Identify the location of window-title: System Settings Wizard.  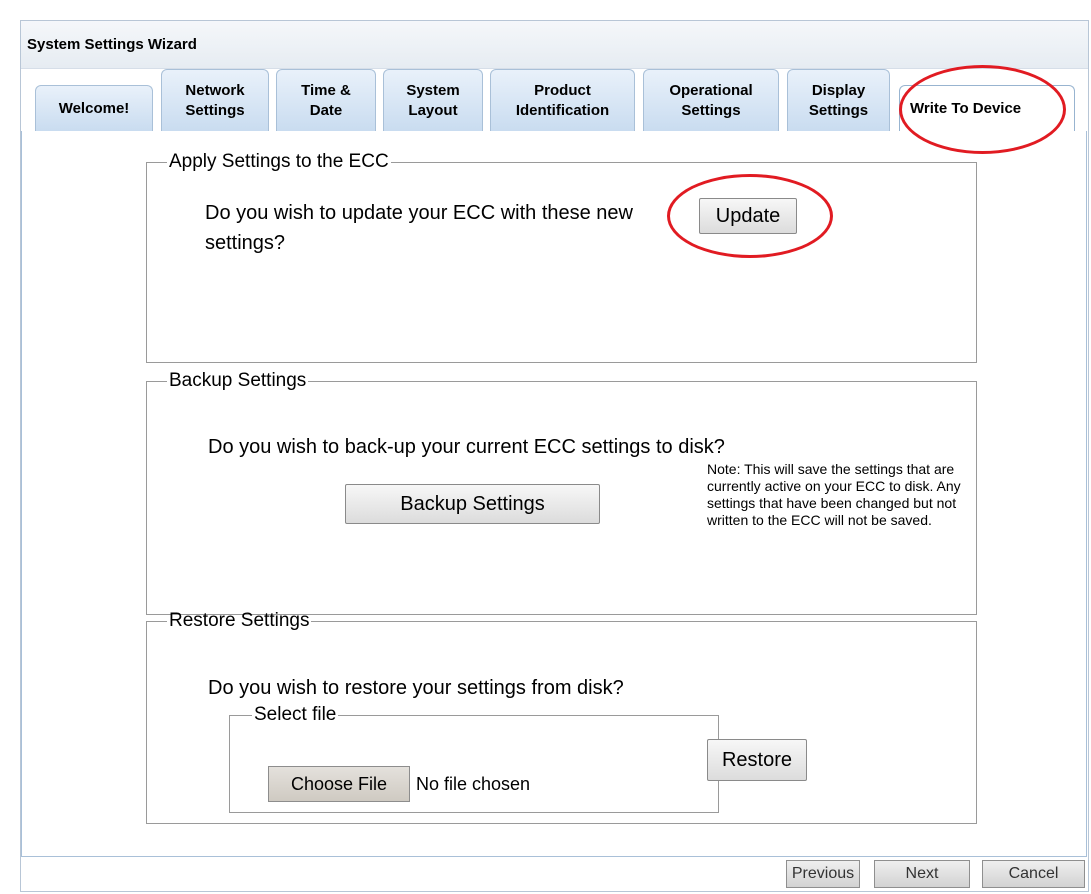
(554, 45).